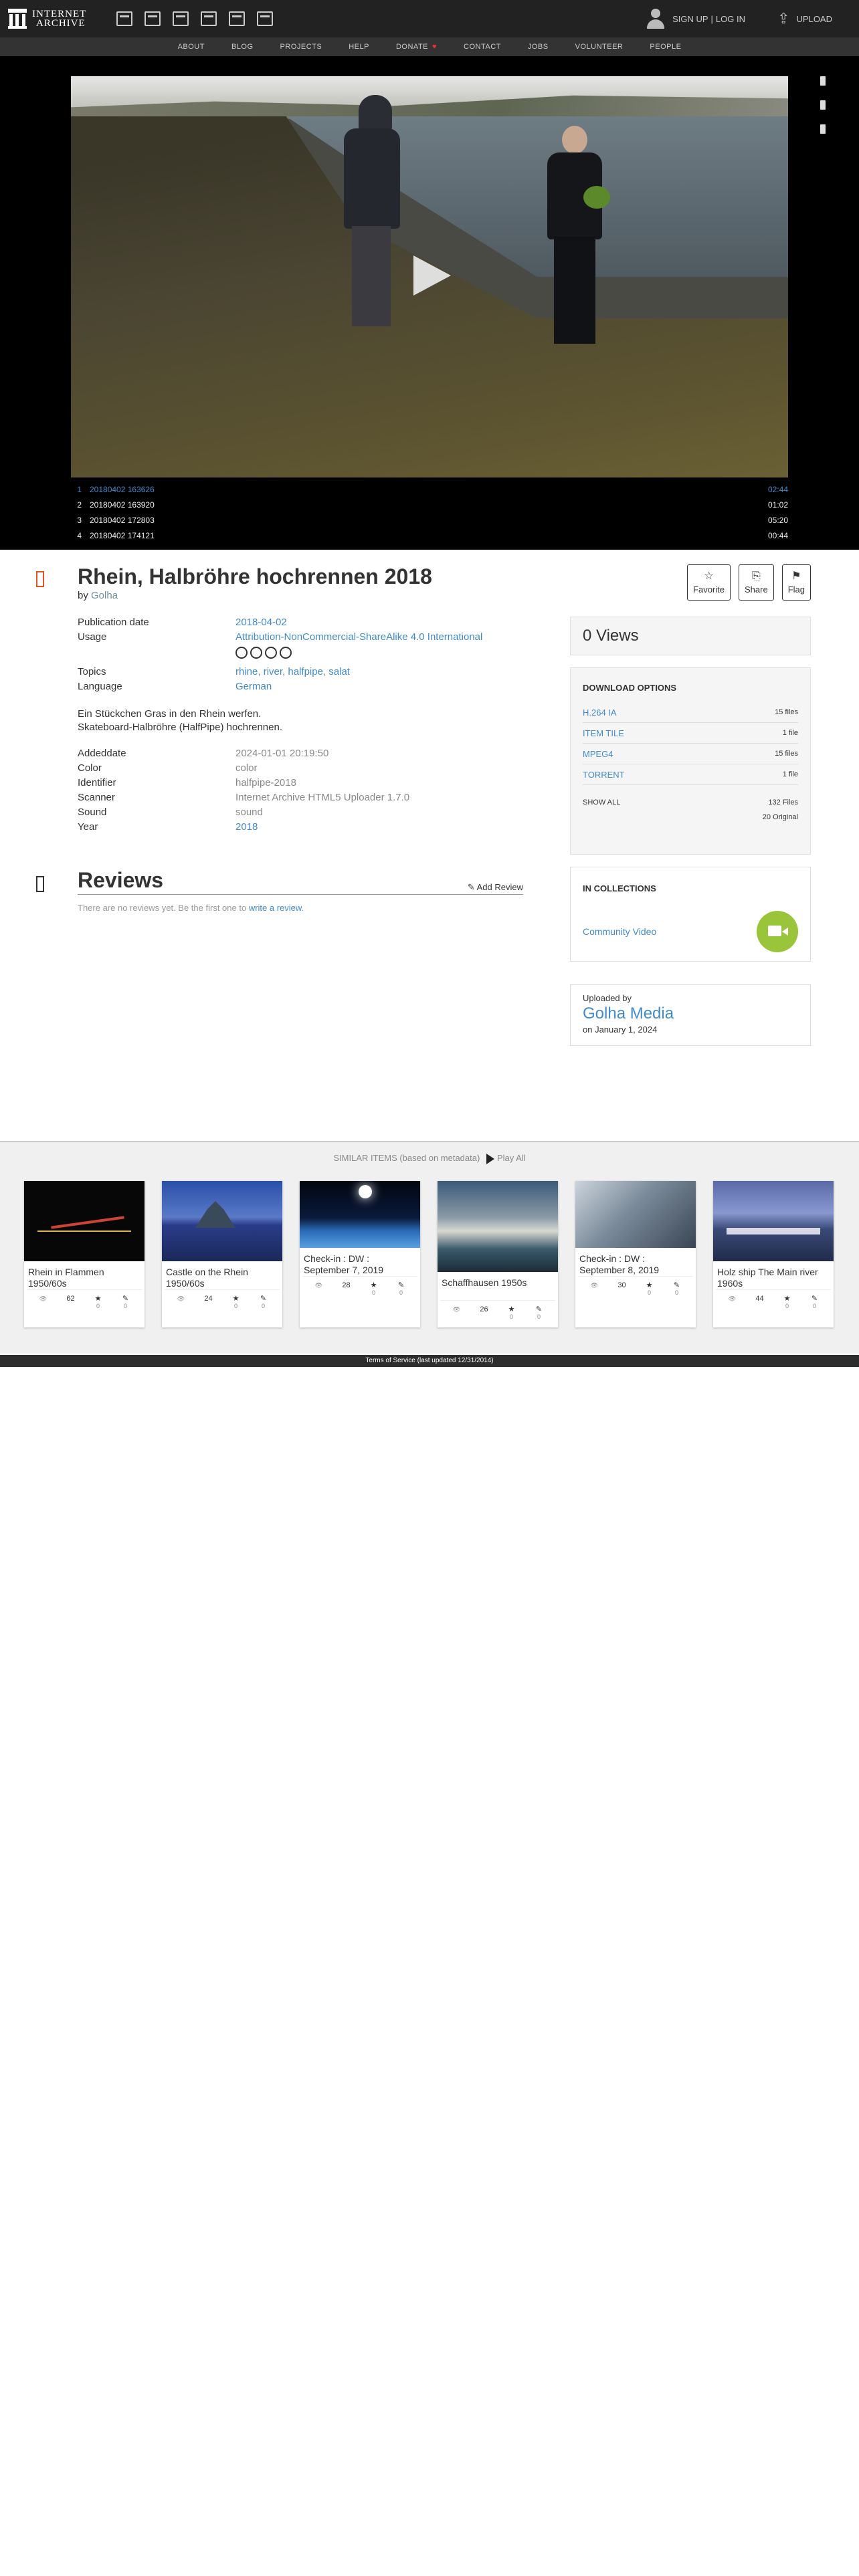  I want to click on similar-item-card: Schaffhausen 1950s 👁 26 ★ 0 ✎ 0, so click(498, 1254).